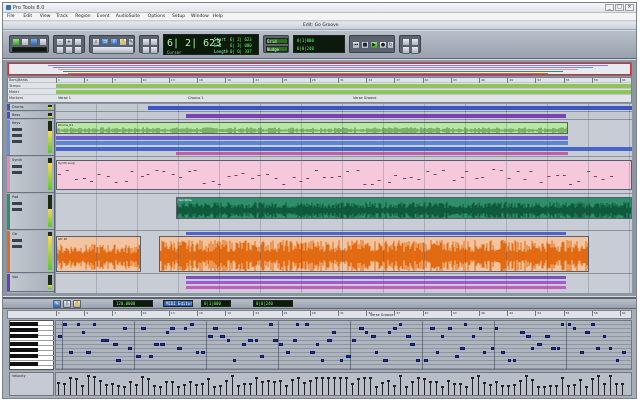 The height and width of the screenshot is (402, 640). What do you see at coordinates (146, 50) in the screenshot?
I see `link-track-button` at bounding box center [146, 50].